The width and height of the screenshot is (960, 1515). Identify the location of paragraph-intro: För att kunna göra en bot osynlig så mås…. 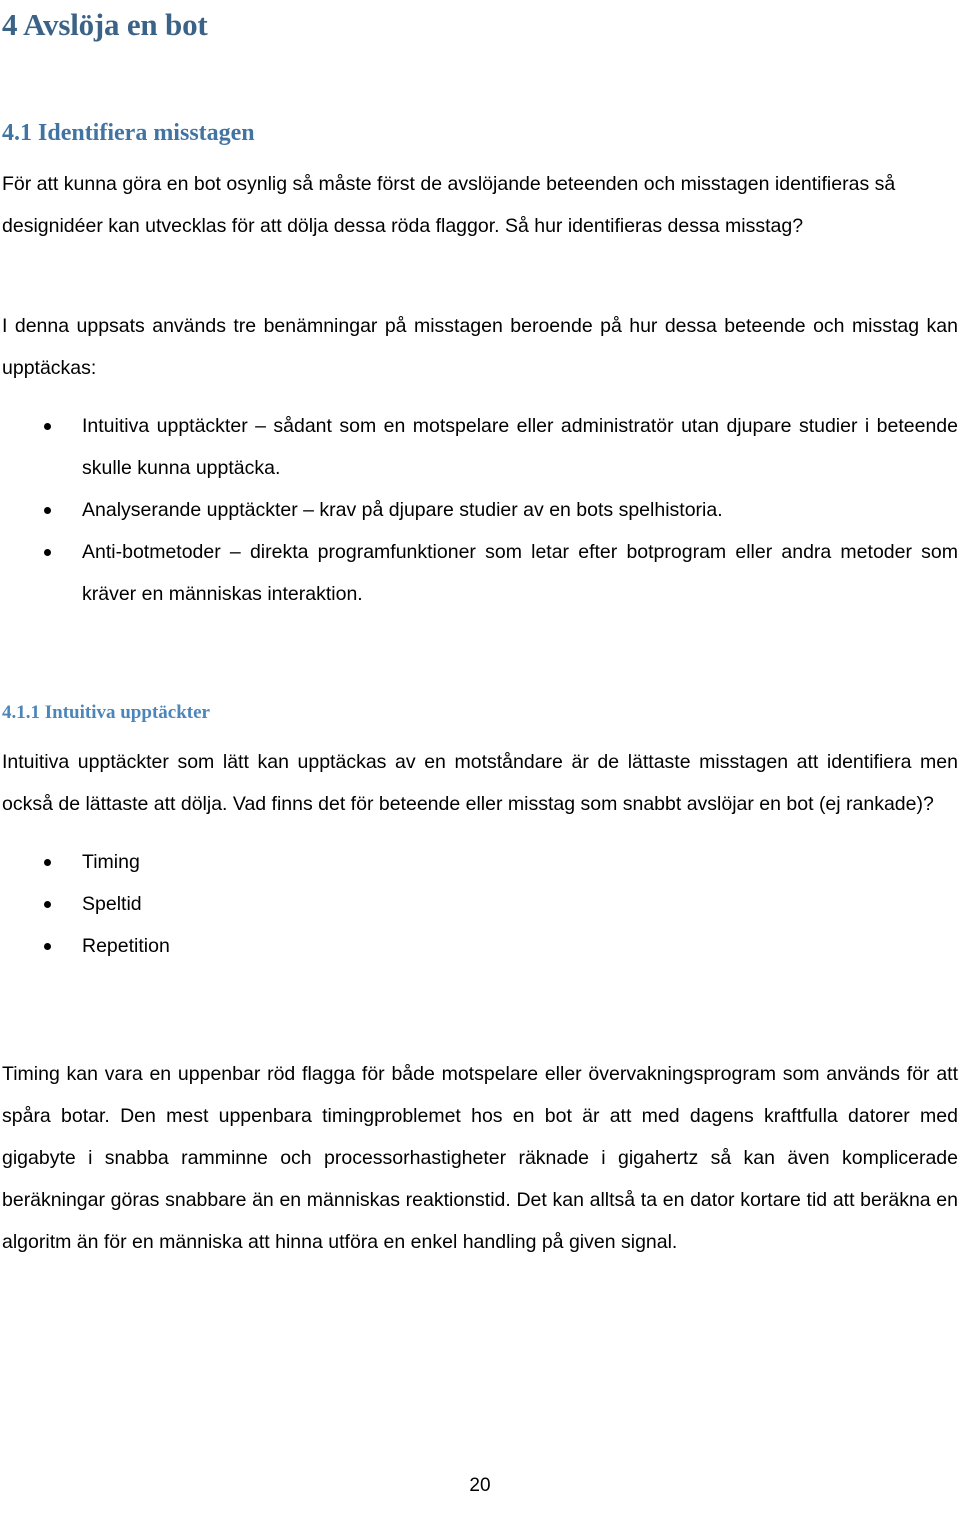
(449, 205).